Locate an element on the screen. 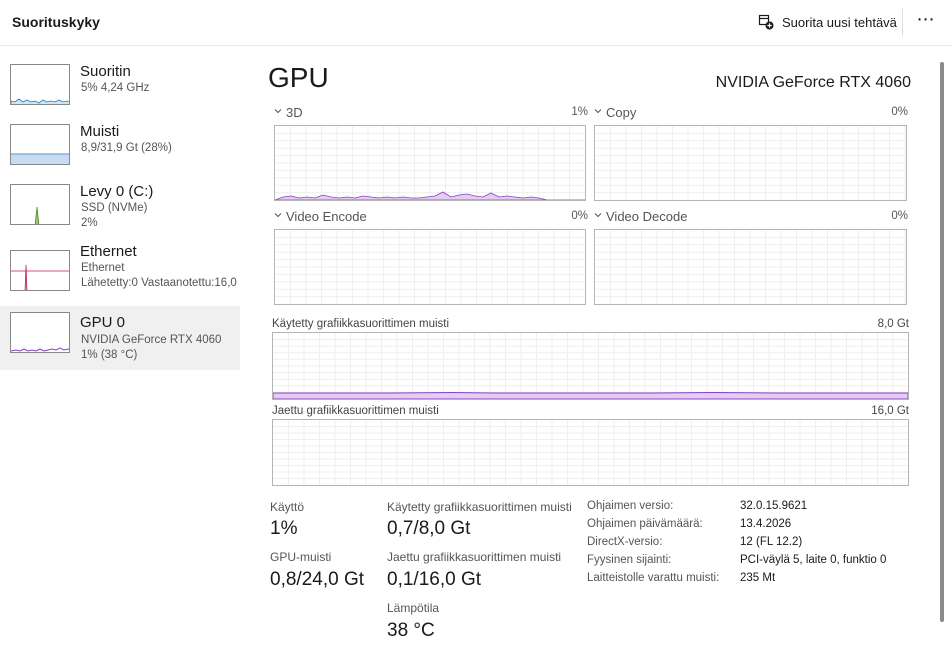 This screenshot has width=952, height=649. physical-location-value: PCI-väylä 5, laite 0, funktio 0 is located at coordinates (813, 560).